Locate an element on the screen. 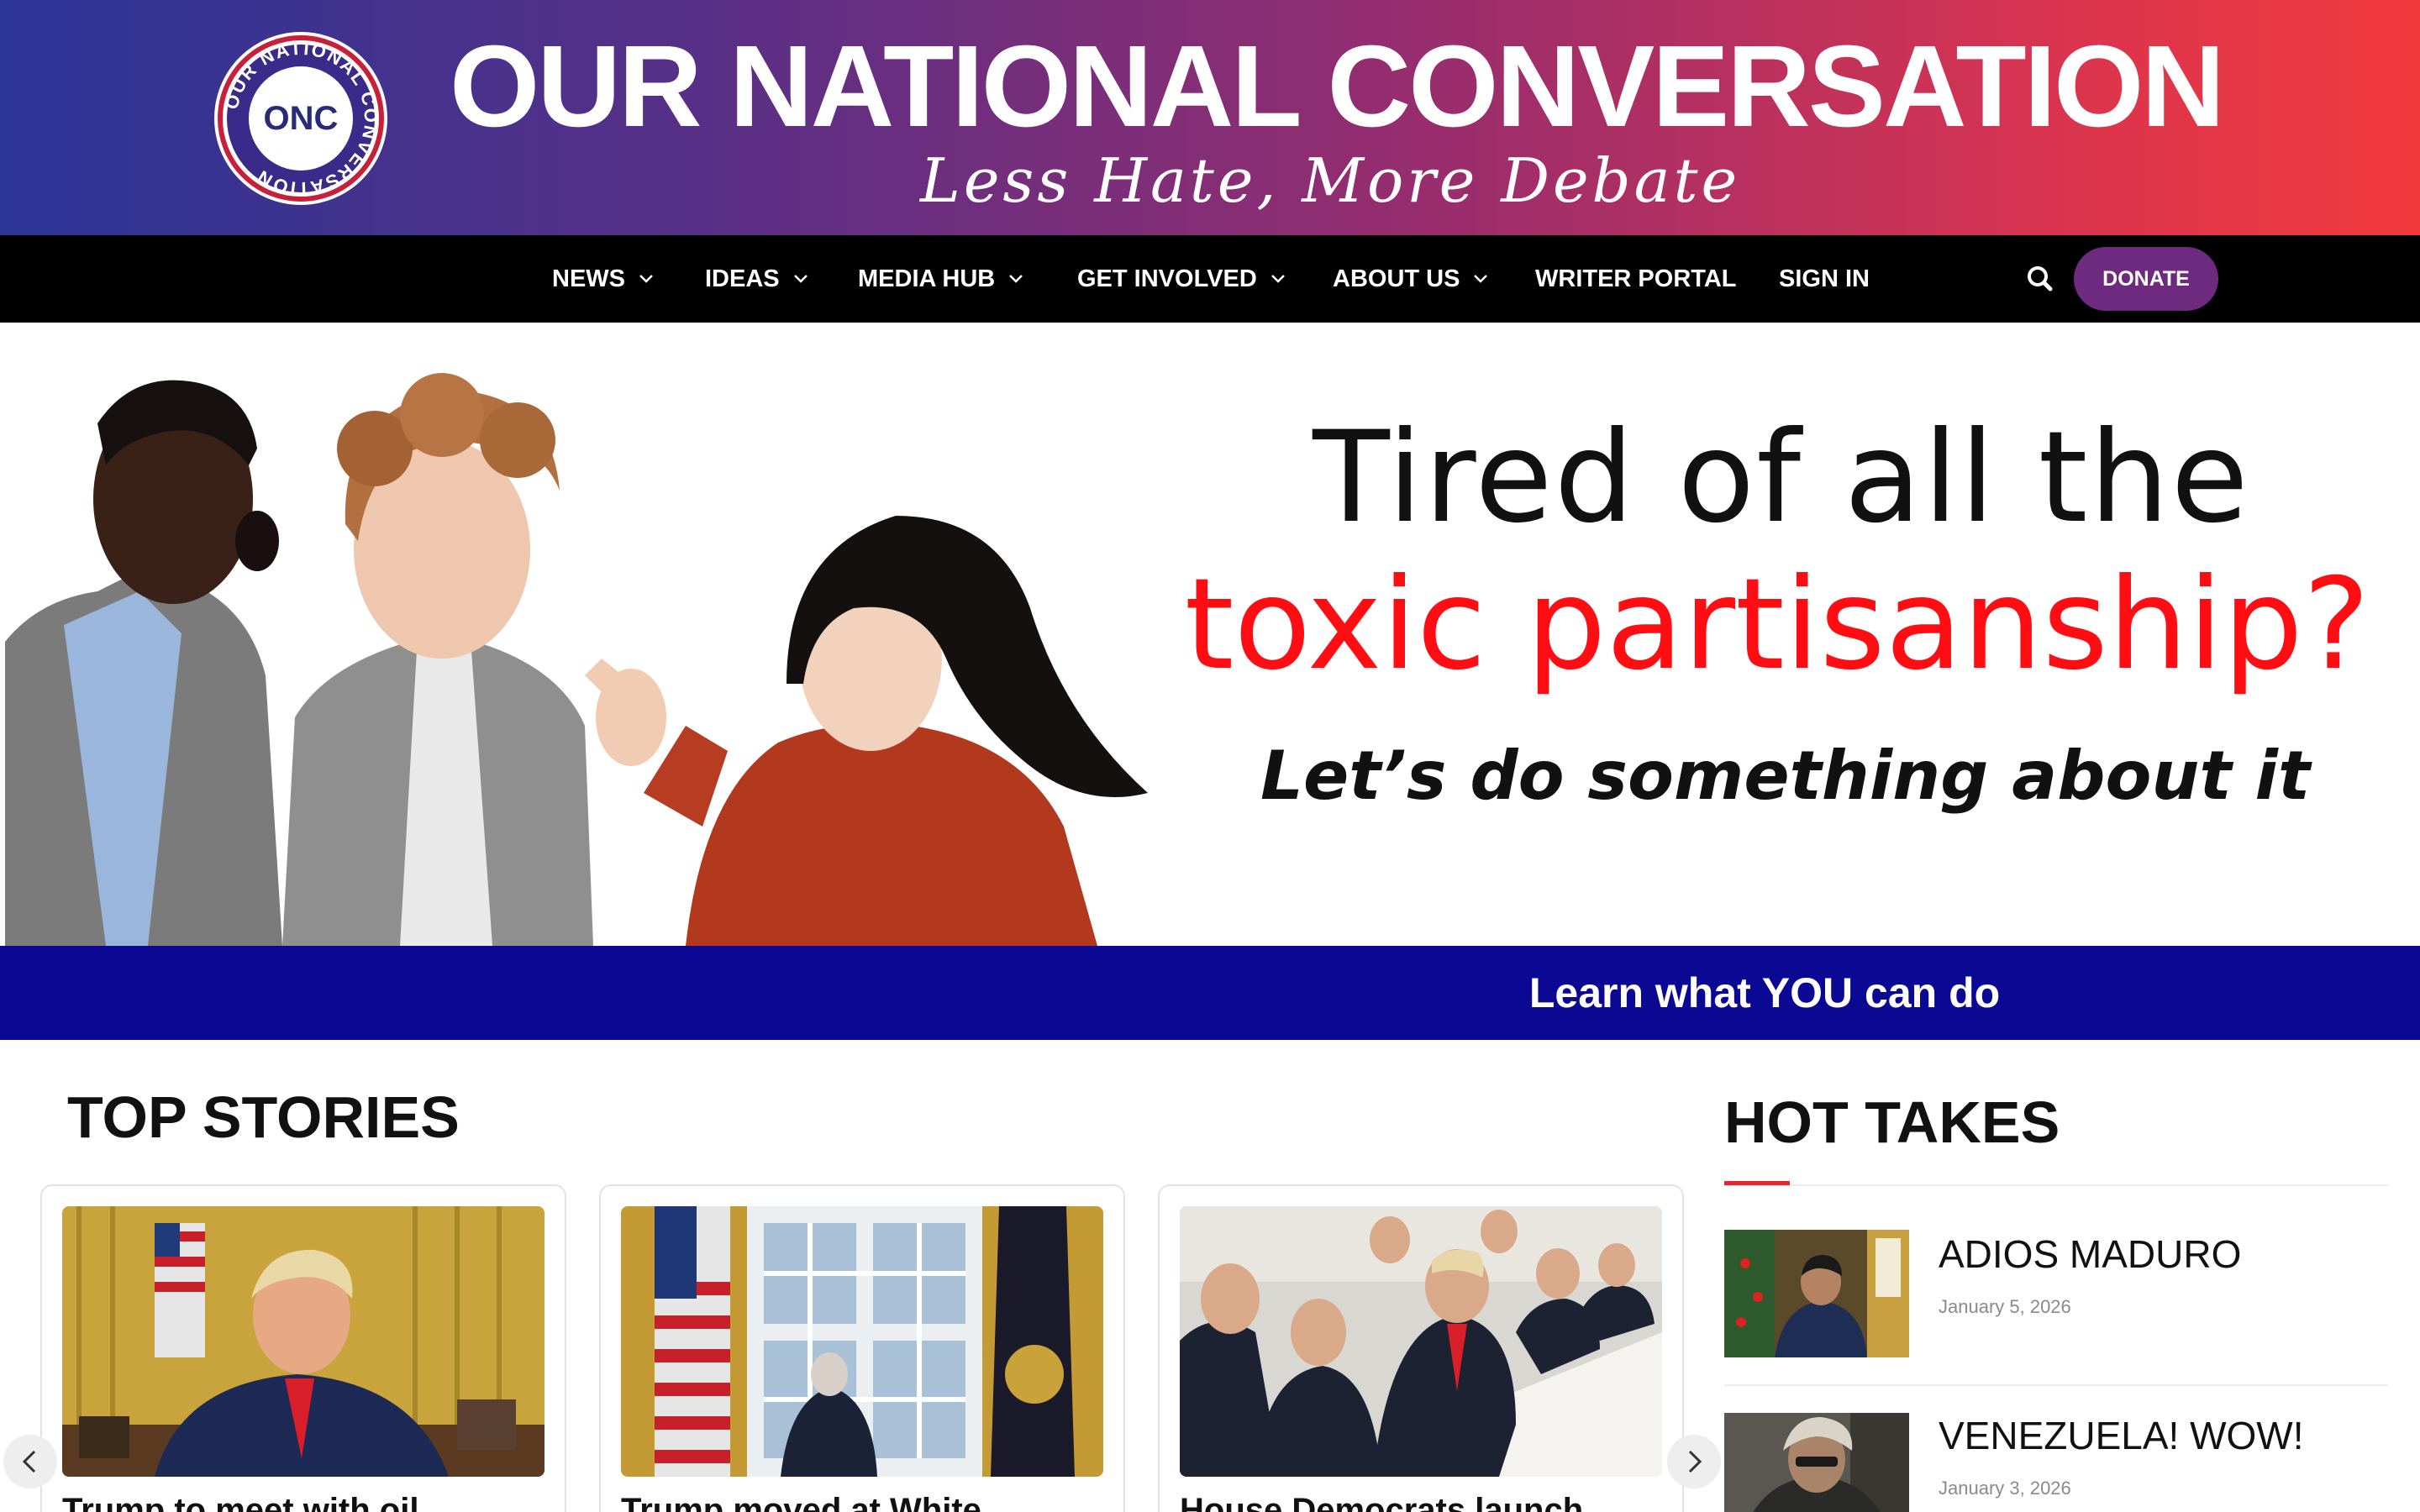  hot-take-image-venezuela is located at coordinates (1816, 1462).